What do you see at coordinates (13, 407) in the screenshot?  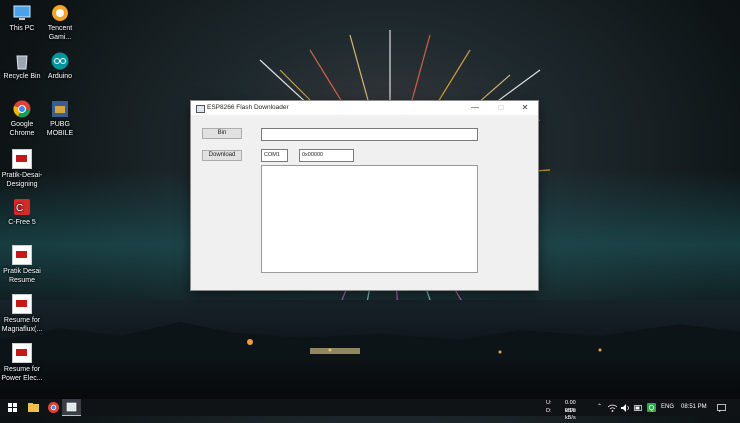 I see `start-button` at bounding box center [13, 407].